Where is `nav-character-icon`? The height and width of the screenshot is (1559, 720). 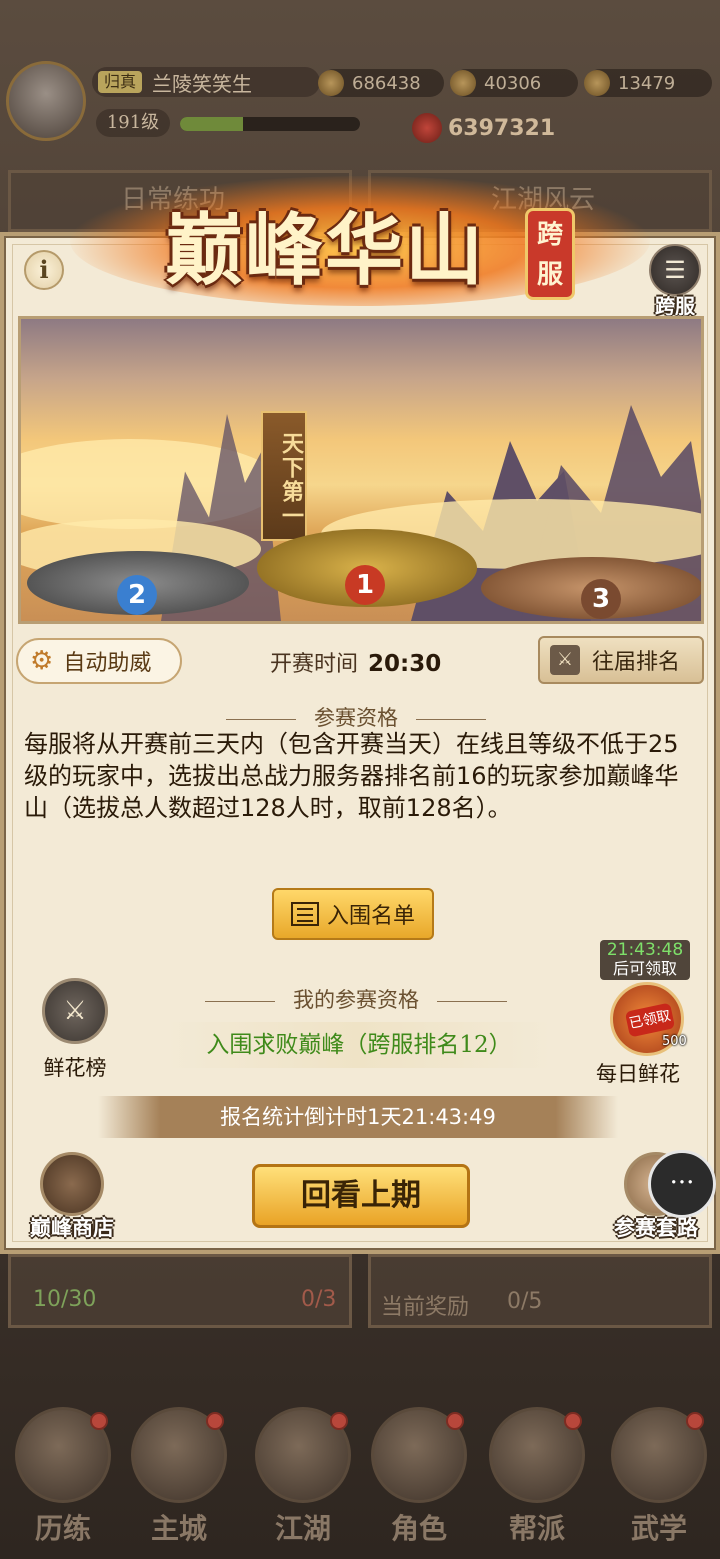
nav-character-icon is located at coordinates (419, 1455).